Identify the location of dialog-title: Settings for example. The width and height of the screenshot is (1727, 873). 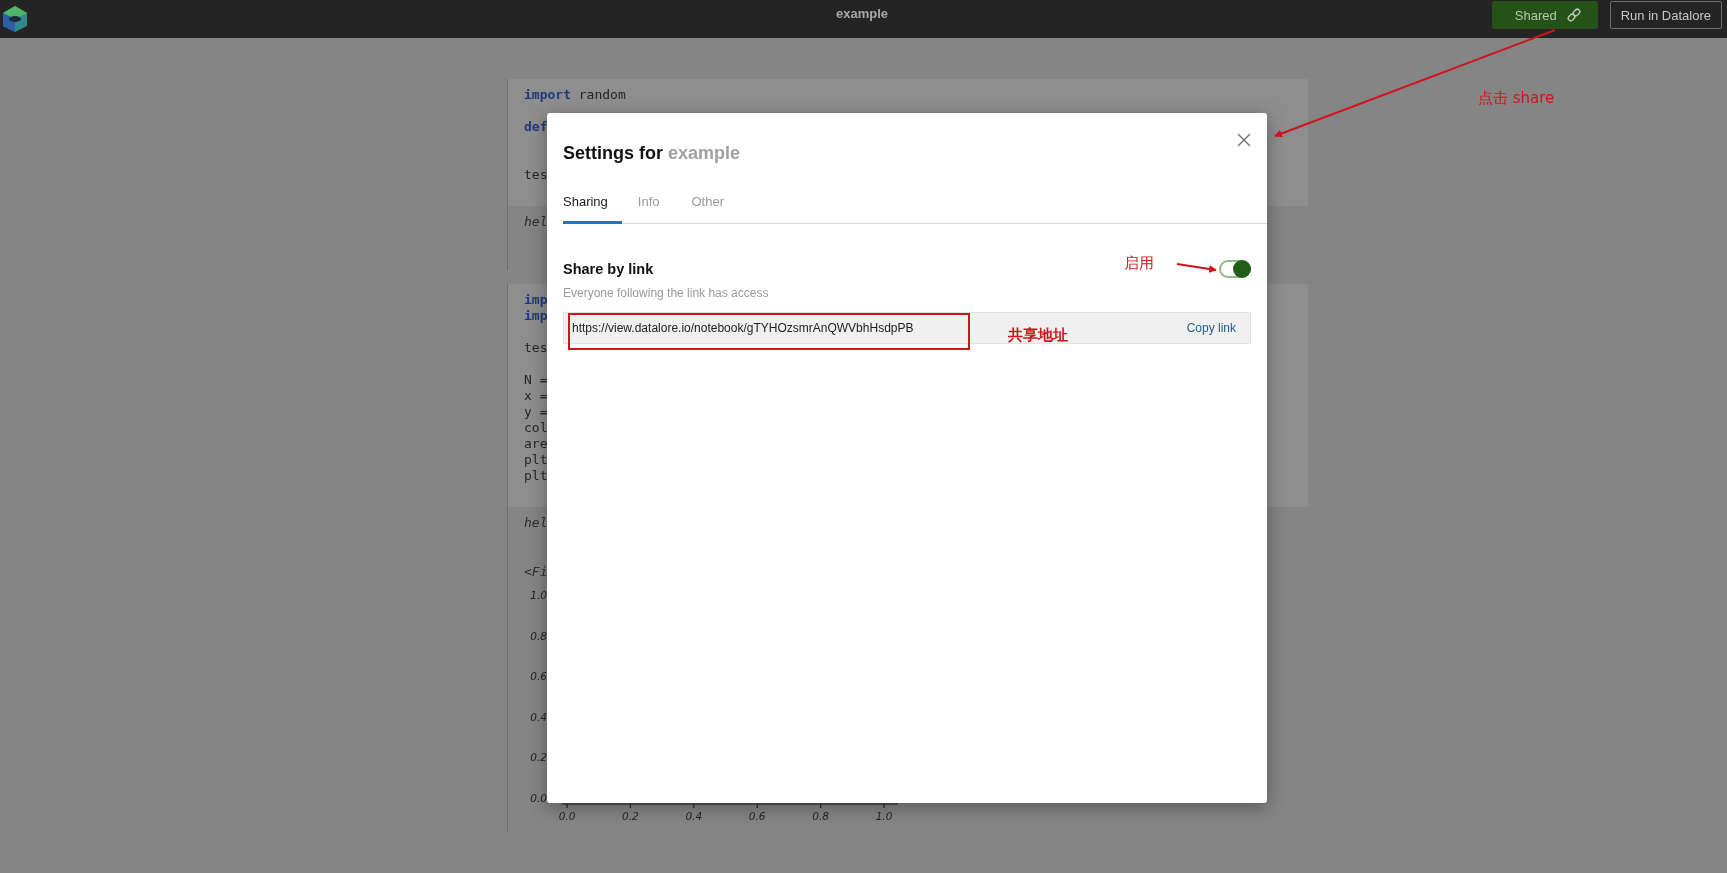
(652, 153).